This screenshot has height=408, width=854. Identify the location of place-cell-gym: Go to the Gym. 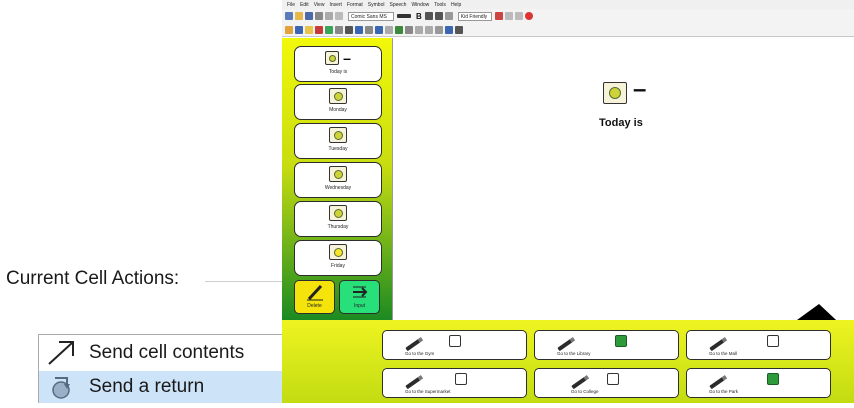
(454, 345).